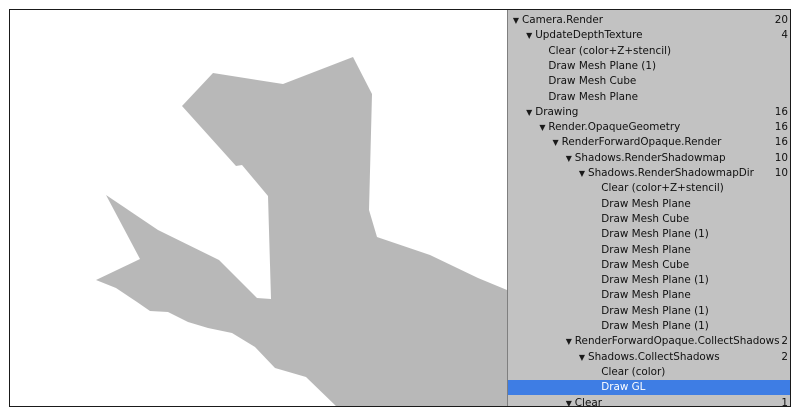  What do you see at coordinates (641, 142) in the screenshot?
I see `frame-event-label: RenderForwardOpaque.Render` at bounding box center [641, 142].